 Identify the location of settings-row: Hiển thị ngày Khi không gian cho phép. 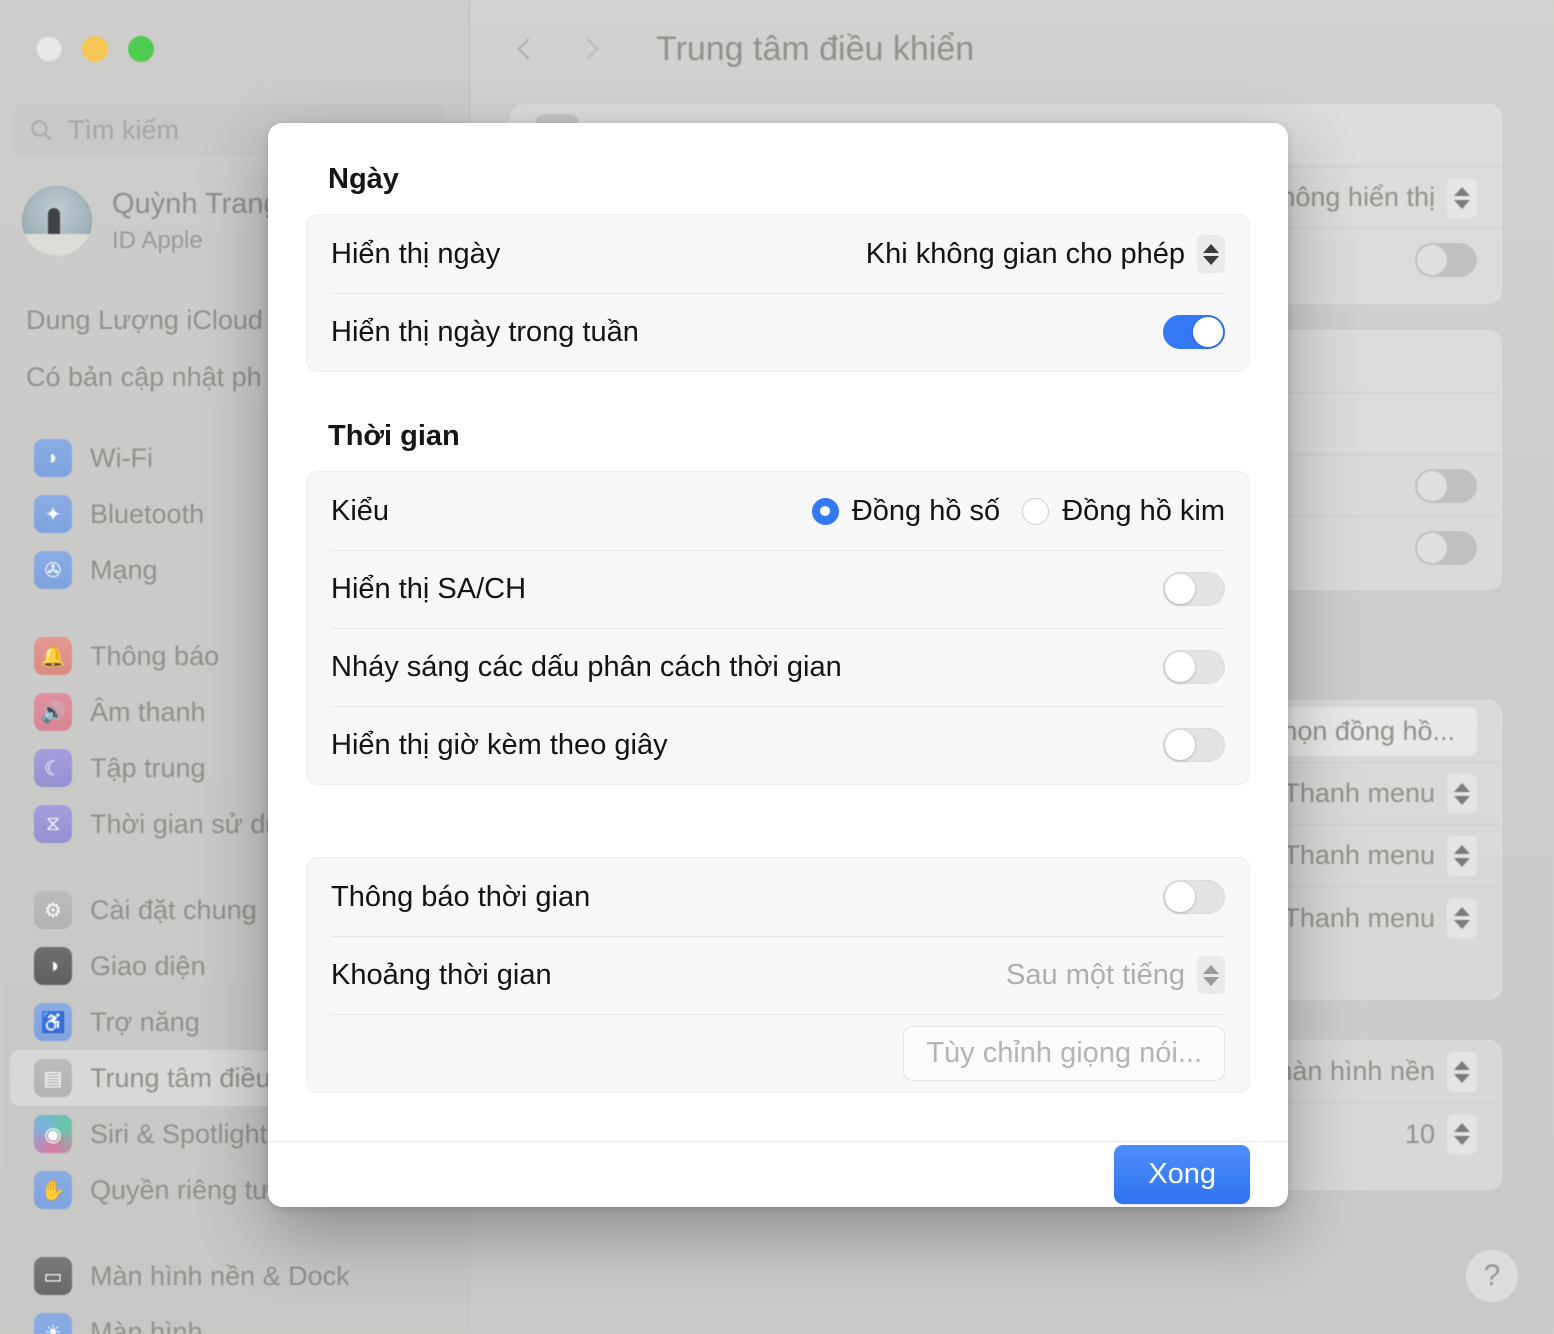
(778, 254).